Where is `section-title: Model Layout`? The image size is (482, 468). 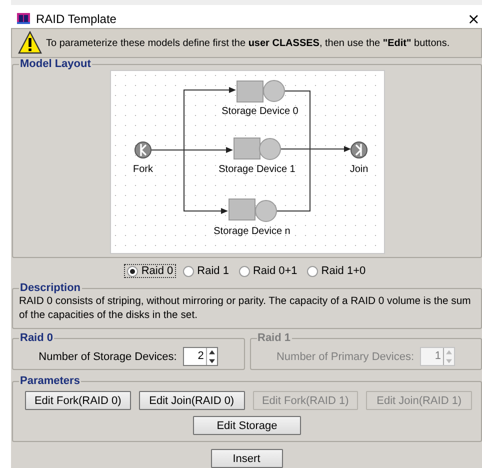 section-title: Model Layout is located at coordinates (55, 64).